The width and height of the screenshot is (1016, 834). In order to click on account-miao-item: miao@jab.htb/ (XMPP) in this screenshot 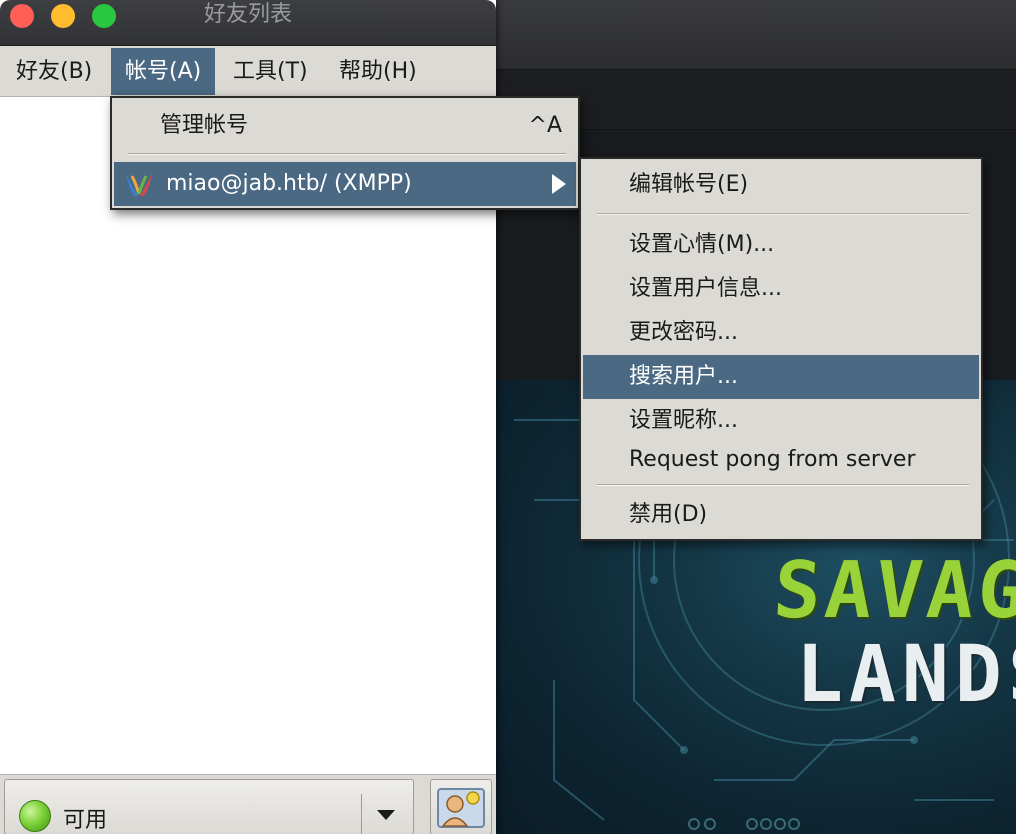, I will do `click(345, 184)`.